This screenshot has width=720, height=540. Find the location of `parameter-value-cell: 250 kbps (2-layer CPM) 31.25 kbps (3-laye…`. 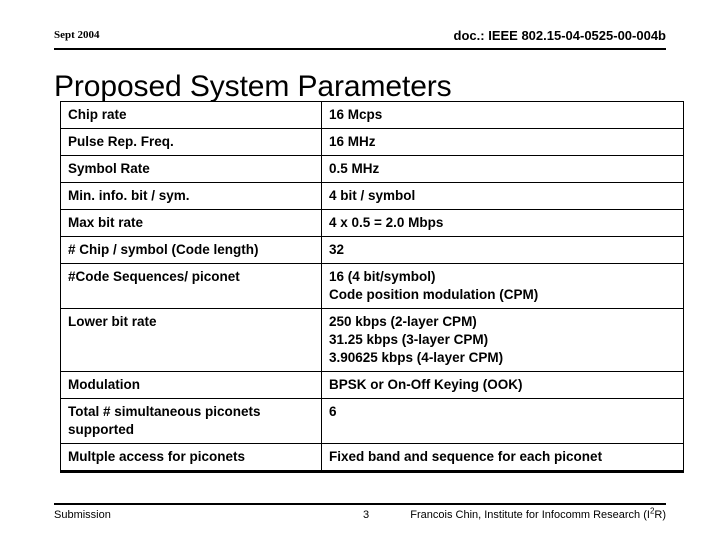

parameter-value-cell: 250 kbps (2-layer CPM) 31.25 kbps (3-laye… is located at coordinates (502, 340).